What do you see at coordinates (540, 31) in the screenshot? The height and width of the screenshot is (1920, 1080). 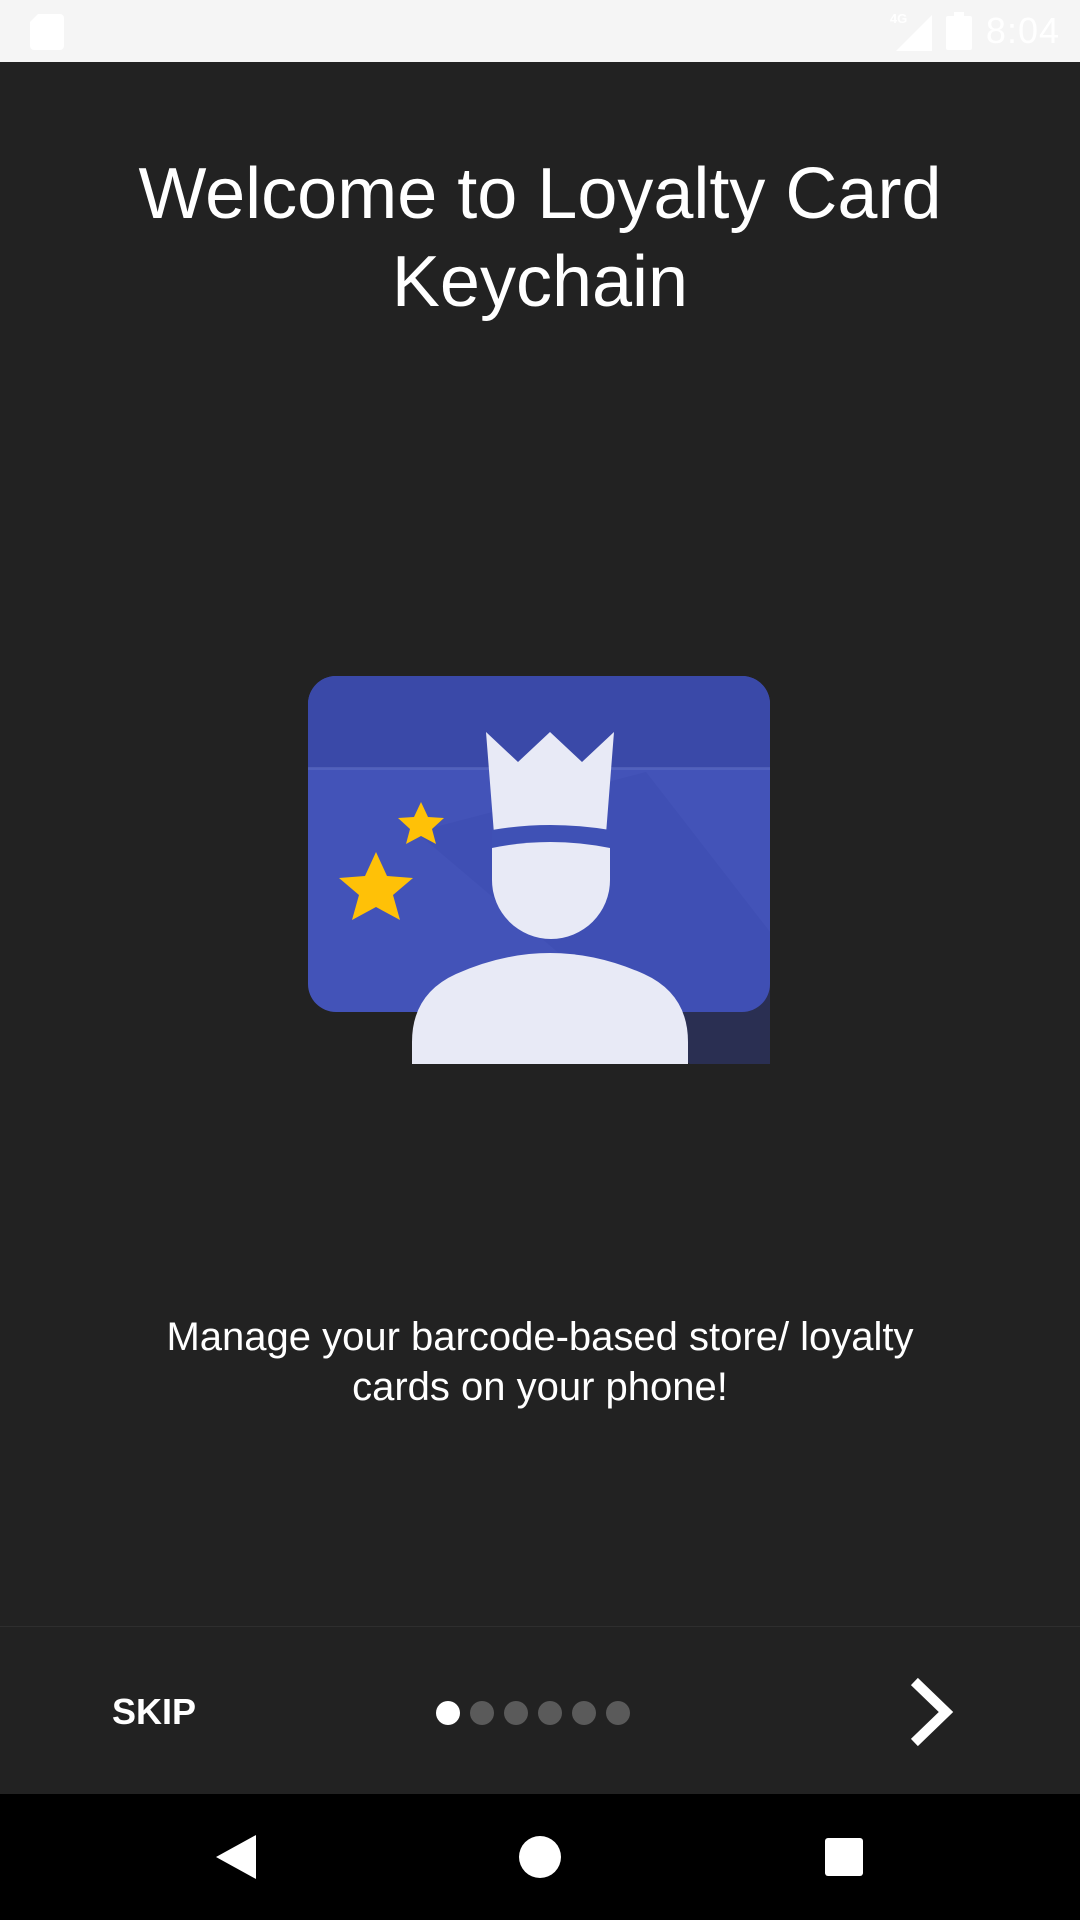 I see `status-bar: 4G 8:04` at bounding box center [540, 31].